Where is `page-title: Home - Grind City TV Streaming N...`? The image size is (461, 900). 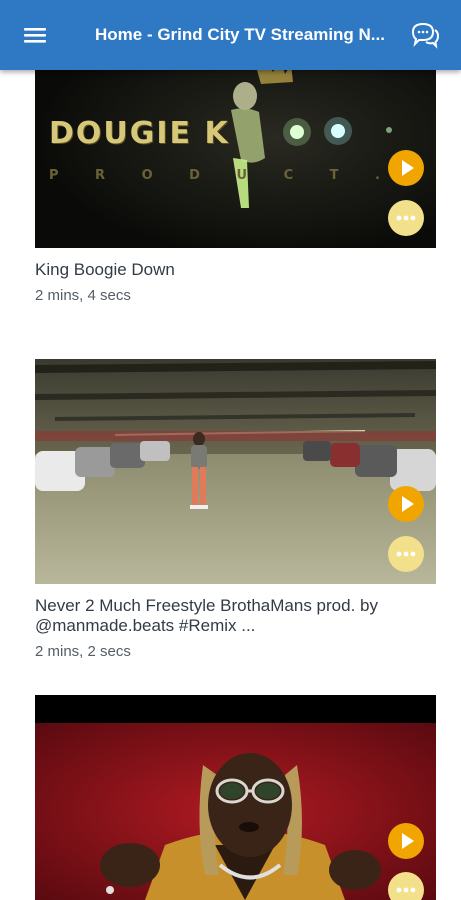
page-title: Home - Grind City TV Streaming N... is located at coordinates (240, 34).